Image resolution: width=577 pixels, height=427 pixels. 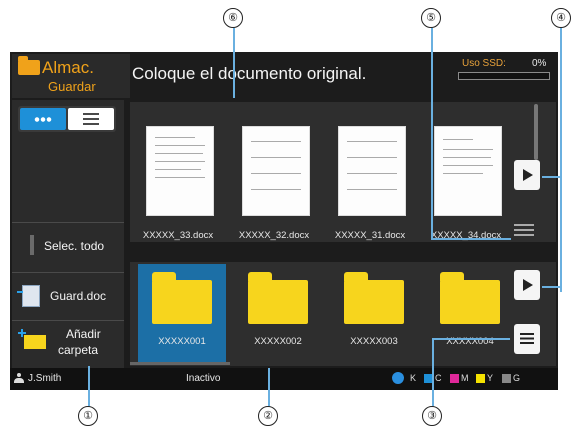 I want to click on list-icon, so click(x=91, y=119).